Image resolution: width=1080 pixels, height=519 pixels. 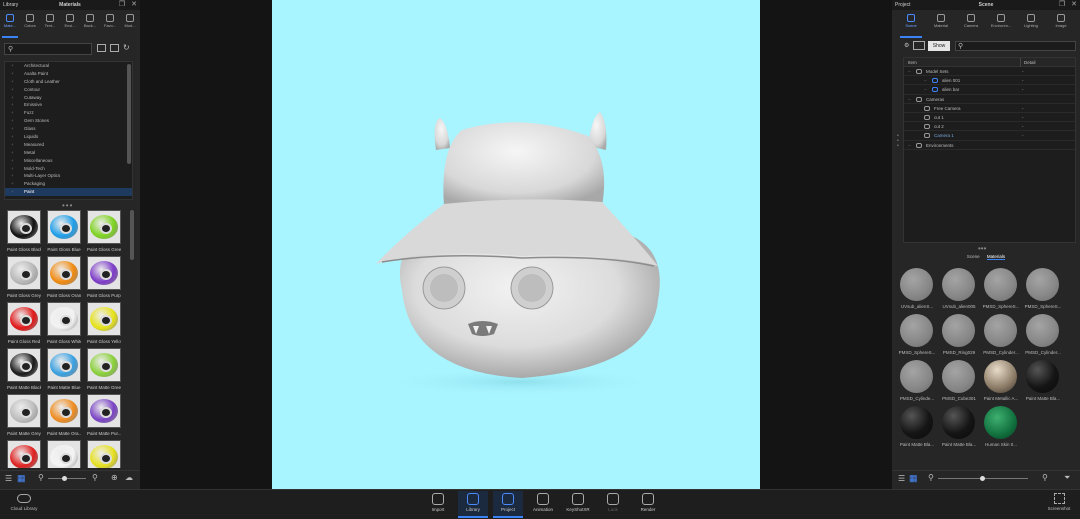 I want to click on zoom-in-icon: ⚲, so click(x=1045, y=477).